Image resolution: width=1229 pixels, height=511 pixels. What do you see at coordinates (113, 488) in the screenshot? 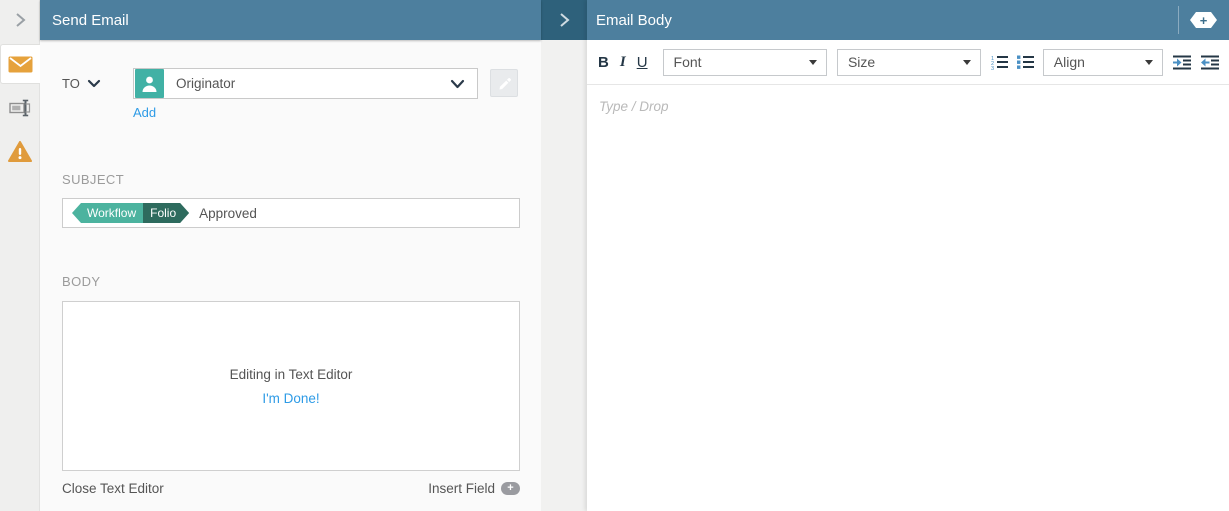
I see `close-text-editor-link: Close Text Editor` at bounding box center [113, 488].